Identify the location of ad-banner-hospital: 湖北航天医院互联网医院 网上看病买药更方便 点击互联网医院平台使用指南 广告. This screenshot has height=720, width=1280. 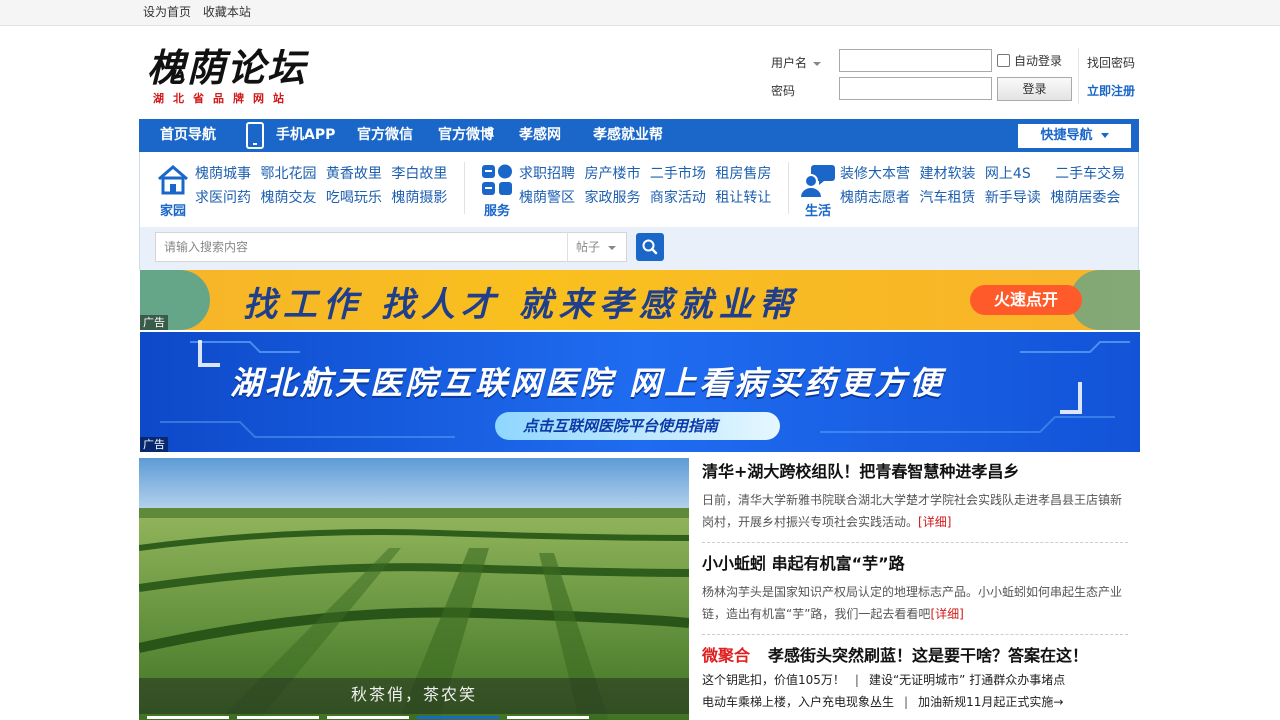
(640, 392).